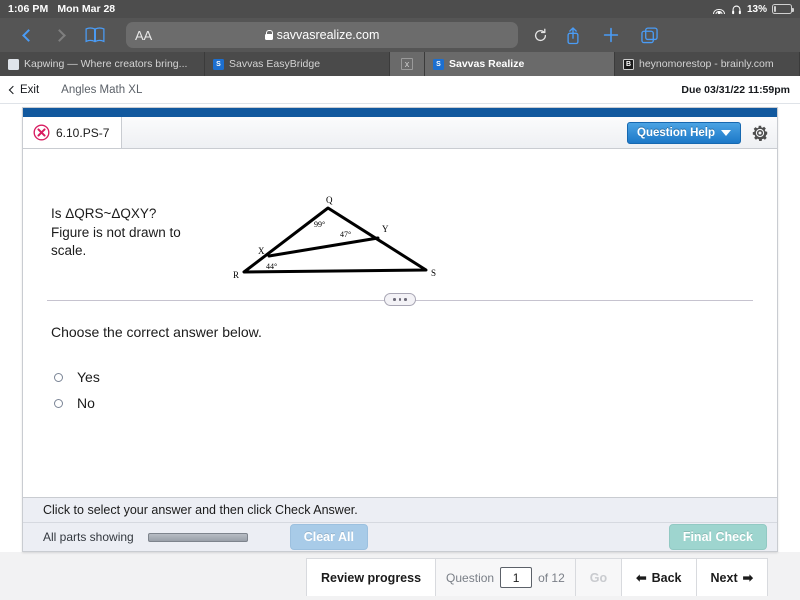  What do you see at coordinates (156, 332) in the screenshot?
I see `answer-prompt: Choose the correct answer below.` at bounding box center [156, 332].